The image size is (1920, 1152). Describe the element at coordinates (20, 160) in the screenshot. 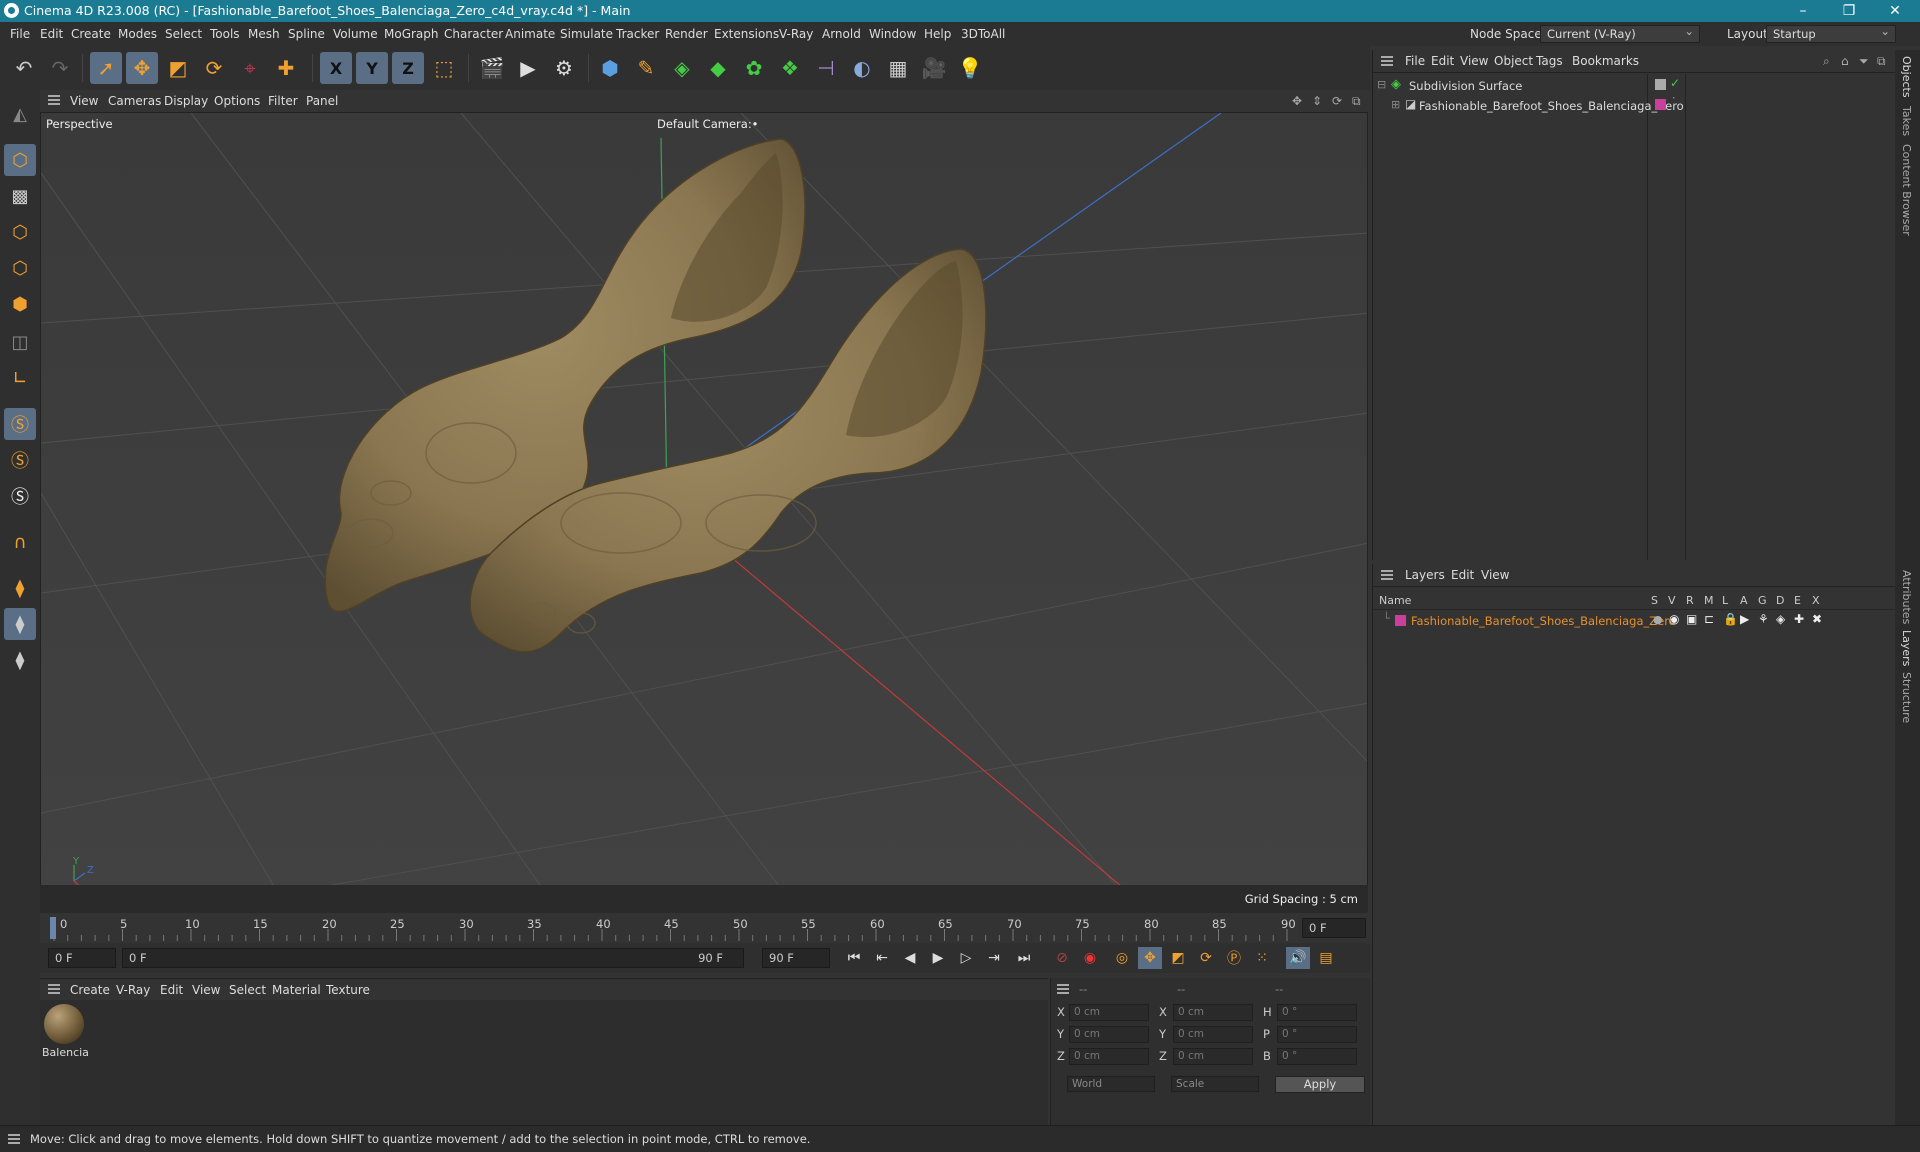

I see `model-mode-icon: ⬡` at that location.